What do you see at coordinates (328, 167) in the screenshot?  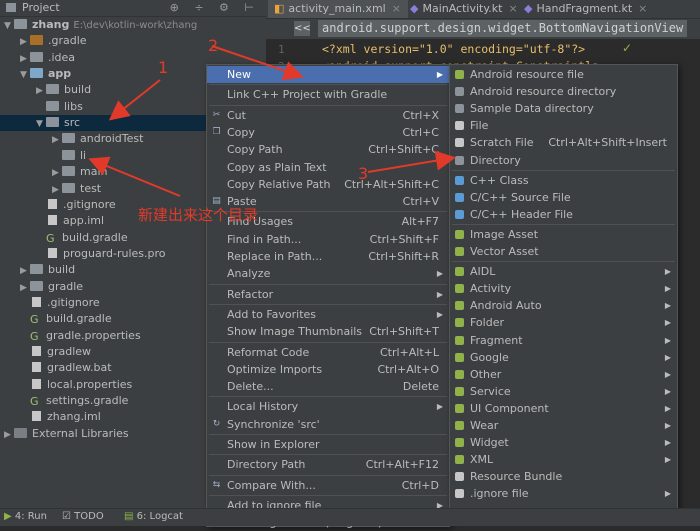 I see `menu-item: Copy as Plain Text` at bounding box center [328, 167].